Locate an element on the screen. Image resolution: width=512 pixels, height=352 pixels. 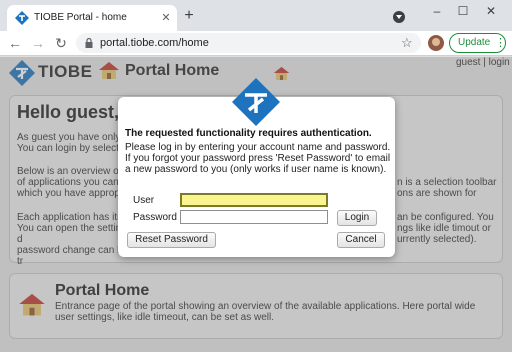
tab-strip: TIOBE Portal - home ✕ + – ☐ ✕ is located at coordinates (256, 15).